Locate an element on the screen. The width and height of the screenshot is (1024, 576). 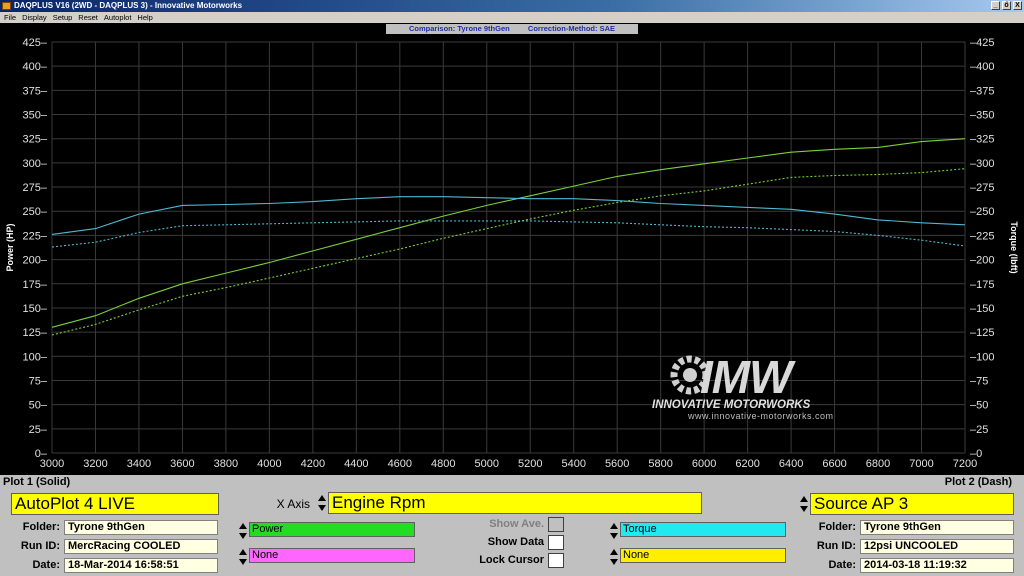
y-right-tick-label: –125 is located at coordinates (982, 333).